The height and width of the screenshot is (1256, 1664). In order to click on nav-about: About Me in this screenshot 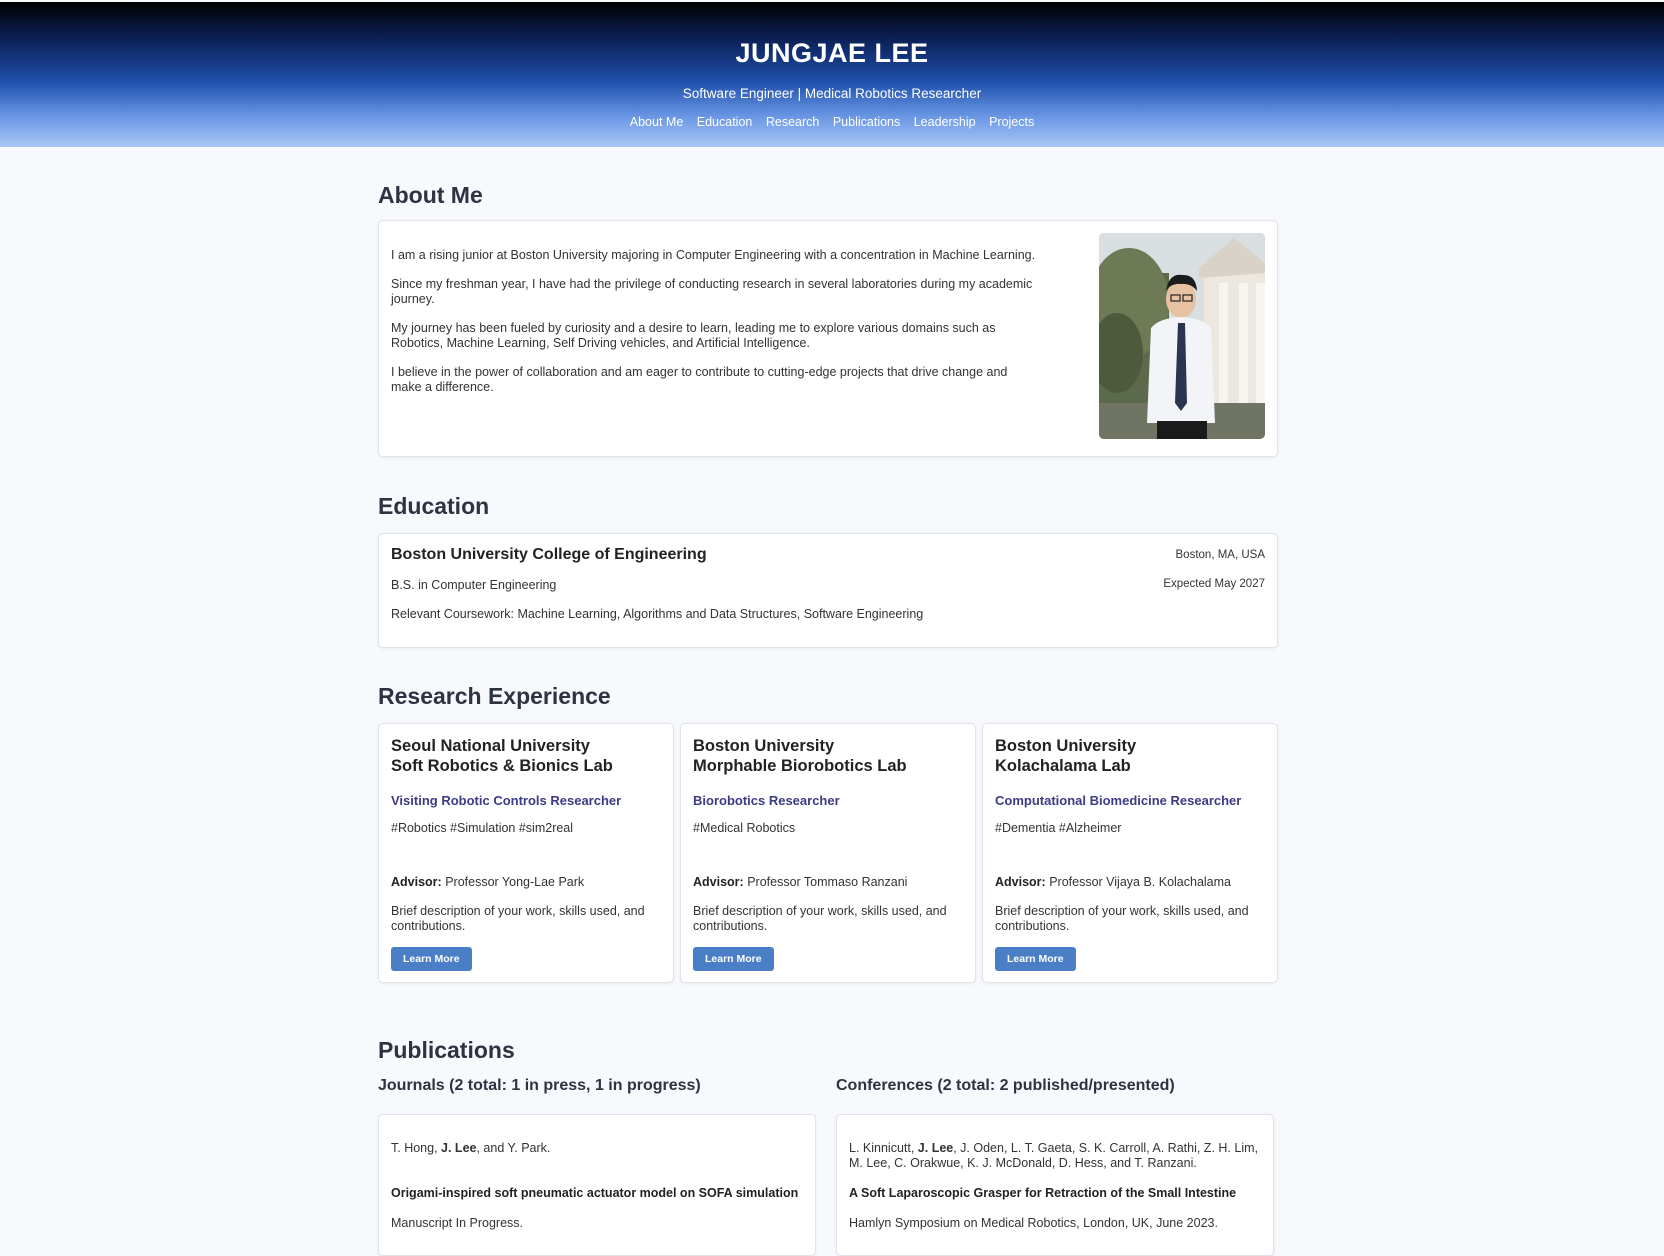, I will do `click(657, 122)`.